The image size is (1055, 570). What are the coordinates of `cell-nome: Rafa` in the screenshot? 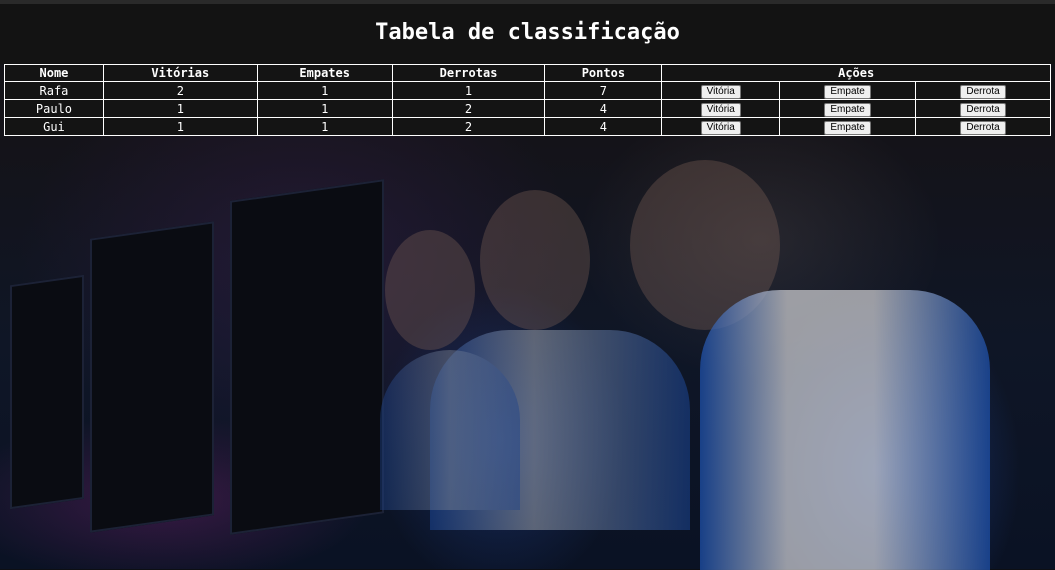 It's located at (54, 90).